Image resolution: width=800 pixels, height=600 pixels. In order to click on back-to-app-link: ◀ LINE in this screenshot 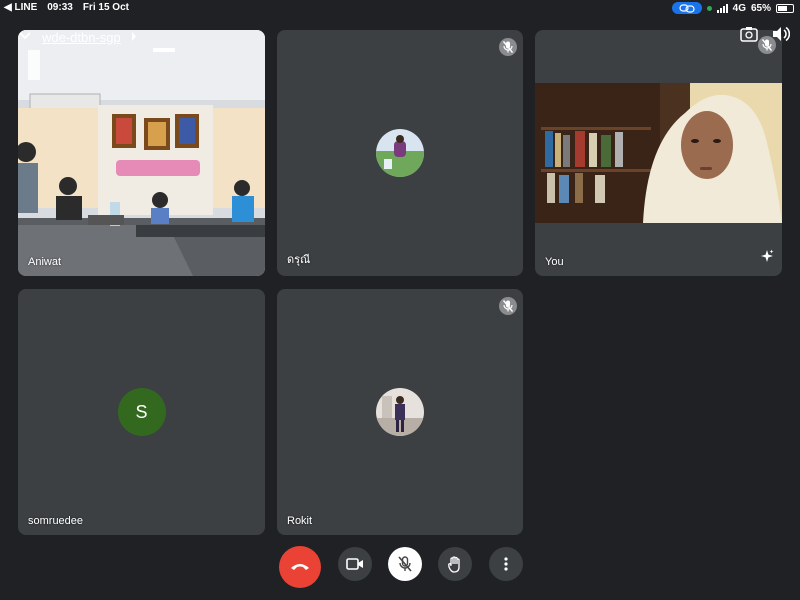, I will do `click(20, 7)`.